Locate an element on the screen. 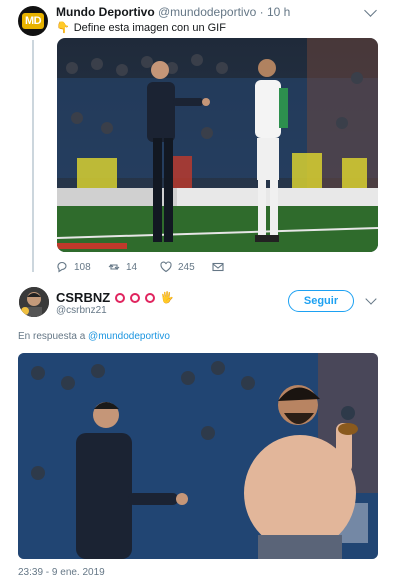 This screenshot has height=588, width=400. author-handle: @mundodeportivo is located at coordinates (207, 12).